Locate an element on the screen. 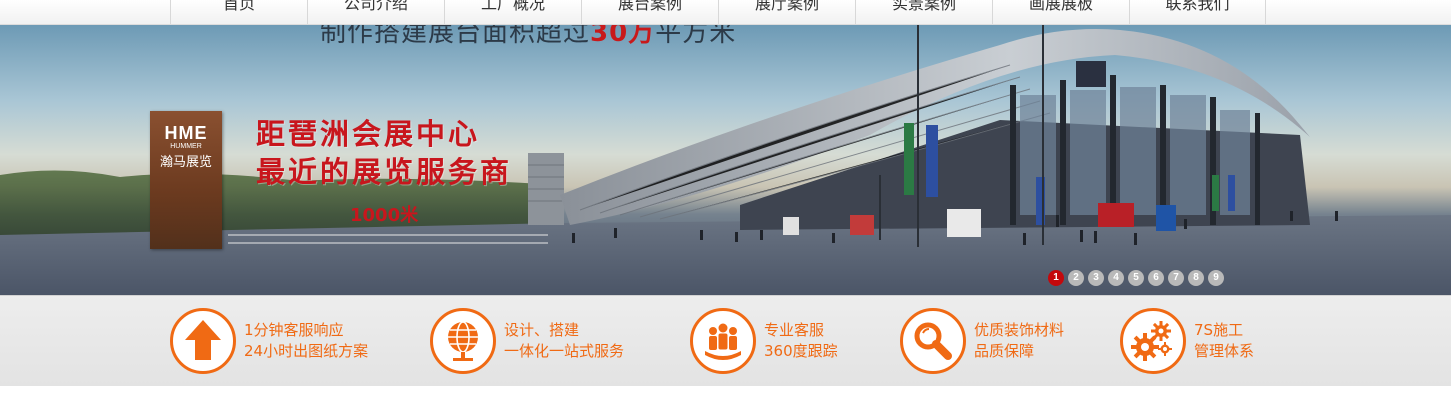 This screenshot has height=402, width=1451. nav-item-display-boards: 画展展板 is located at coordinates (1060, 12).